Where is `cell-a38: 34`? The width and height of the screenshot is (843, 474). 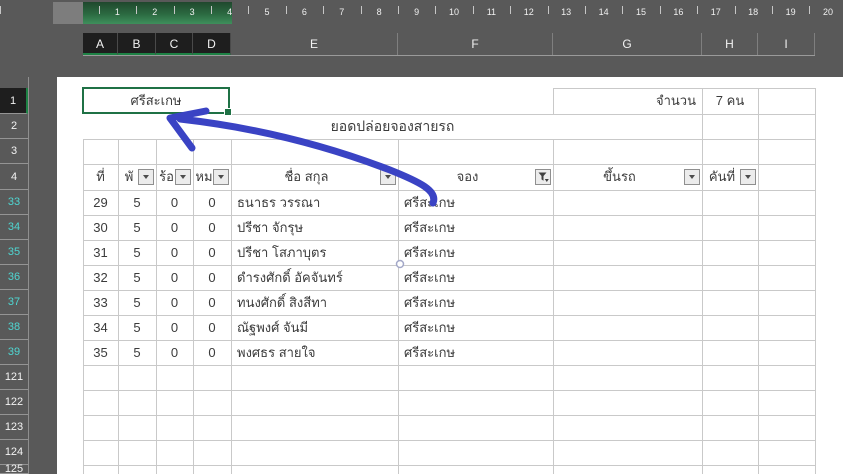 cell-a38: 34 is located at coordinates (100, 327).